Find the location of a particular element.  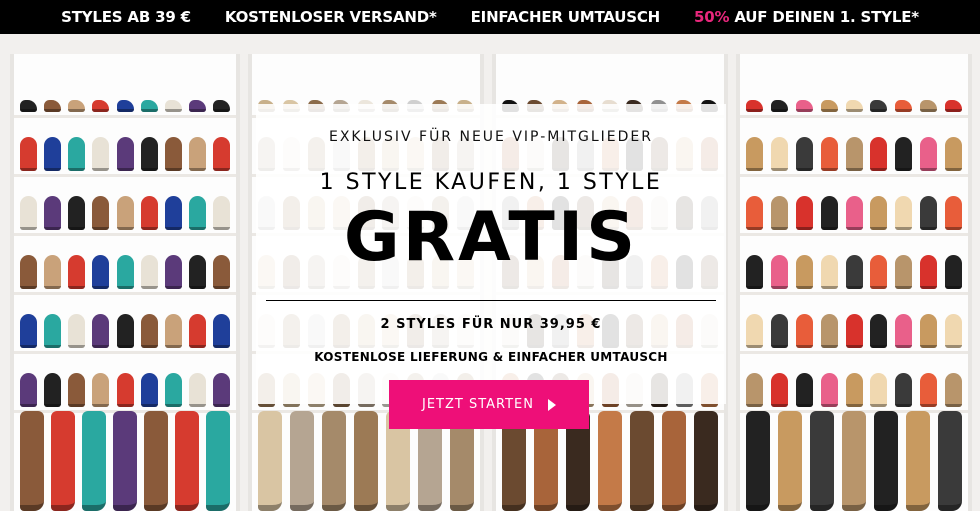

topbar-discount-text: 50% AUF DEINEN 1. STYLE* is located at coordinates (806, 17).